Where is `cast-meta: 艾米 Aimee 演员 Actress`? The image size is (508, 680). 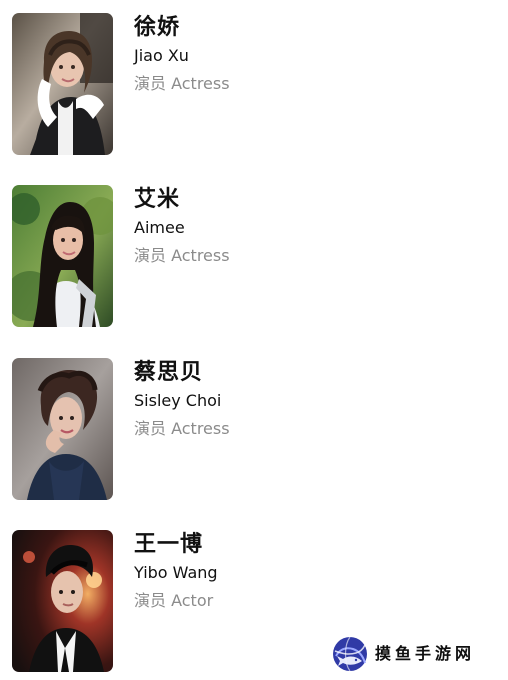
cast-meta: 艾米 Aimee 演员 Actress is located at coordinates (182, 225).